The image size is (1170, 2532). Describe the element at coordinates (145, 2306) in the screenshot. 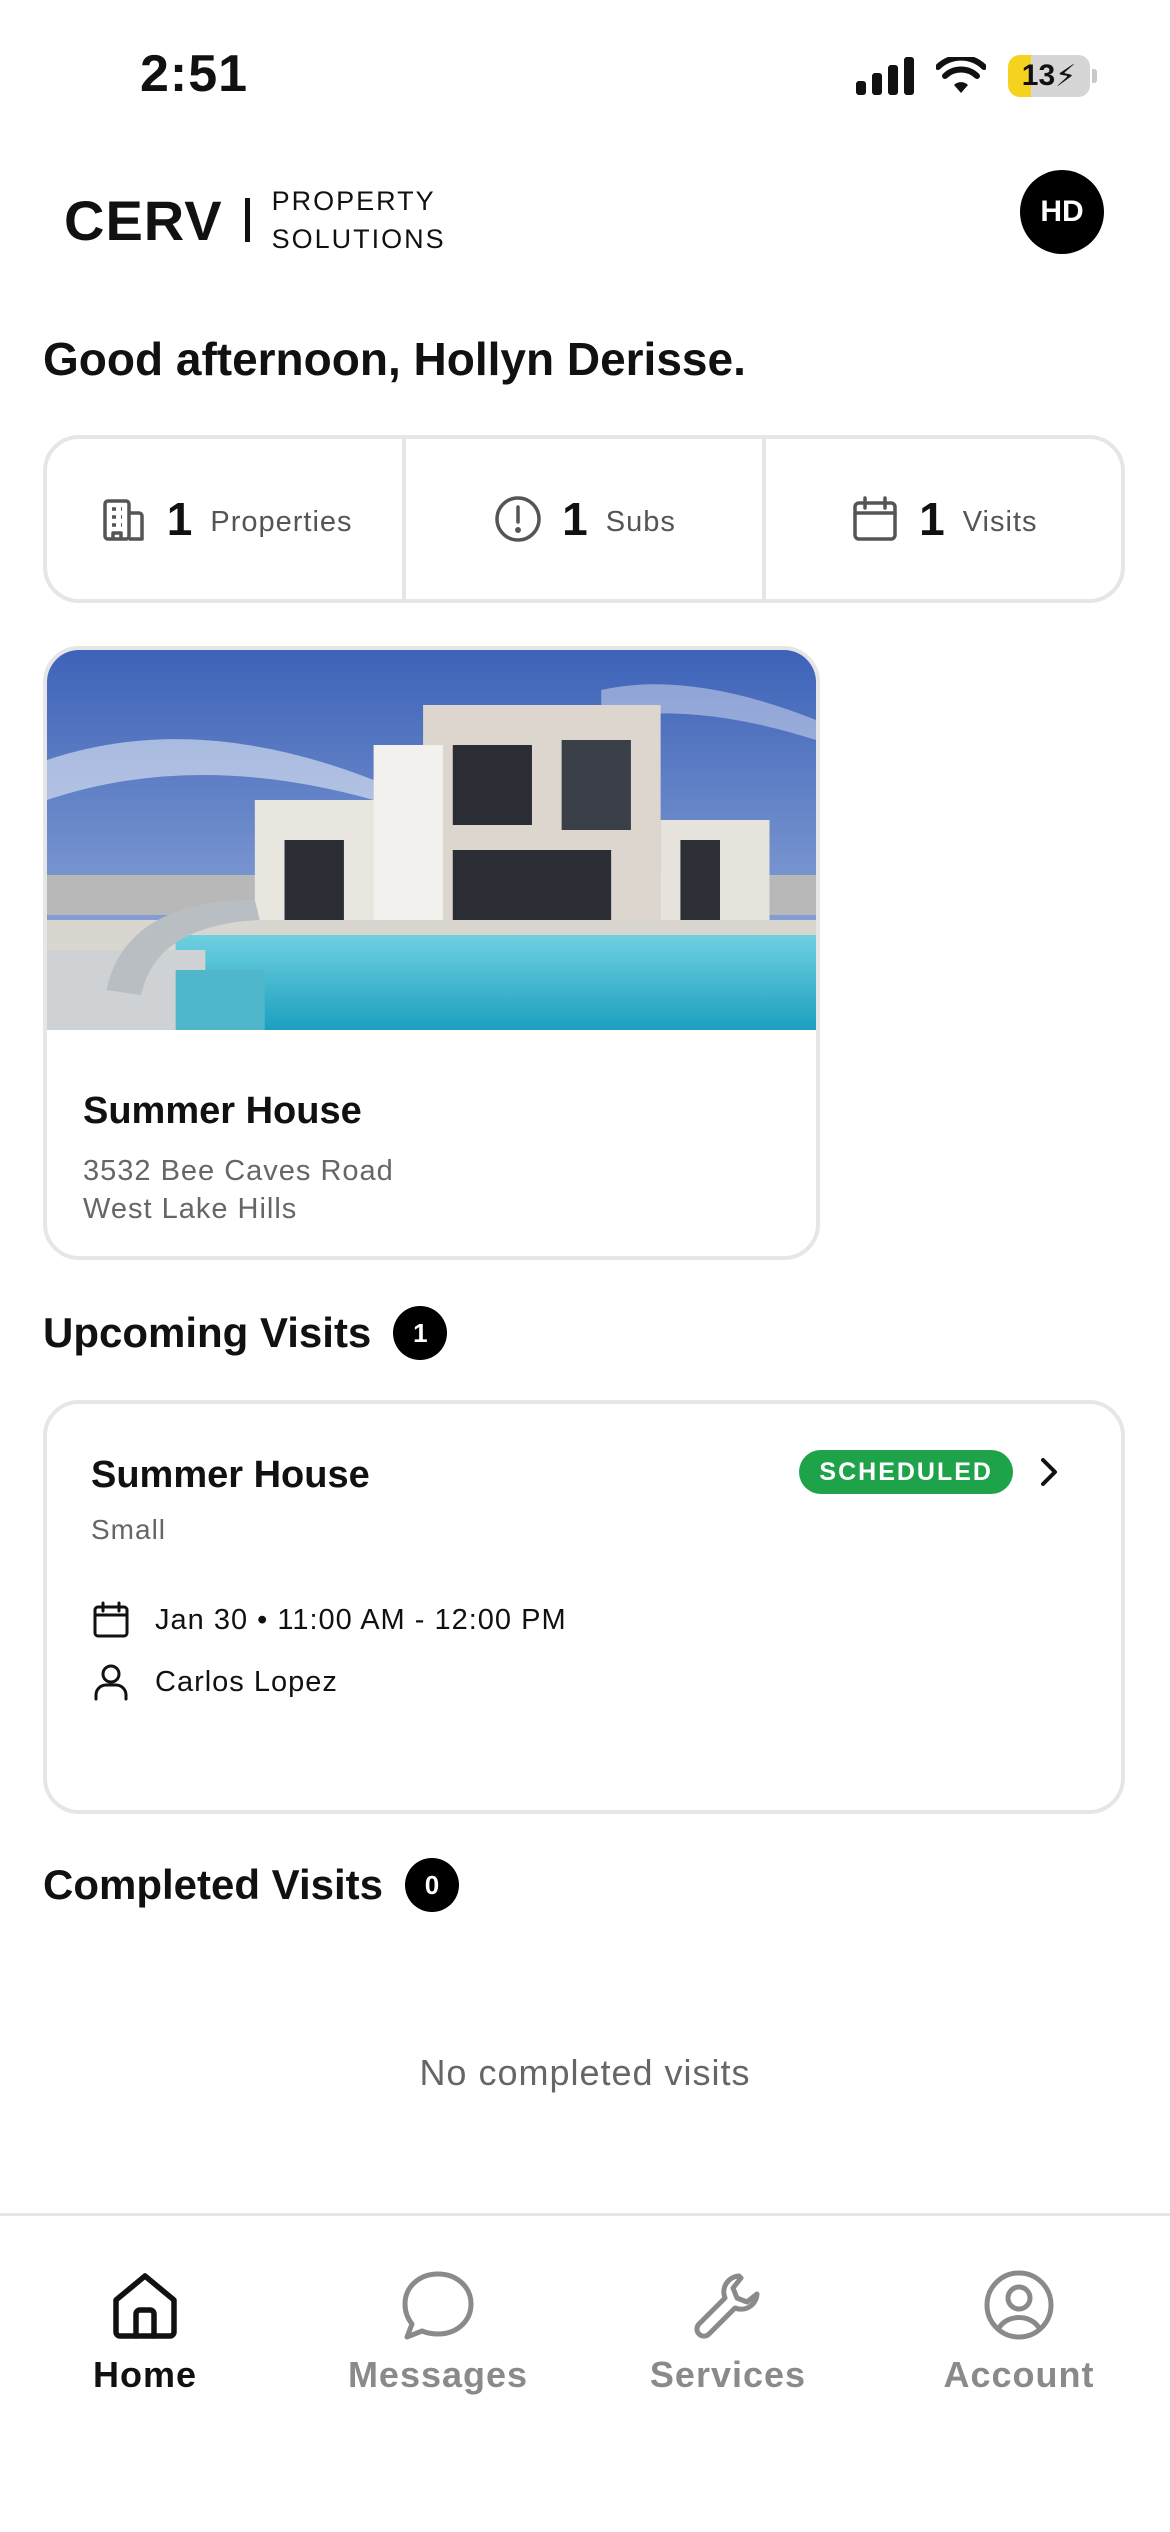

I see `home-icon` at that location.